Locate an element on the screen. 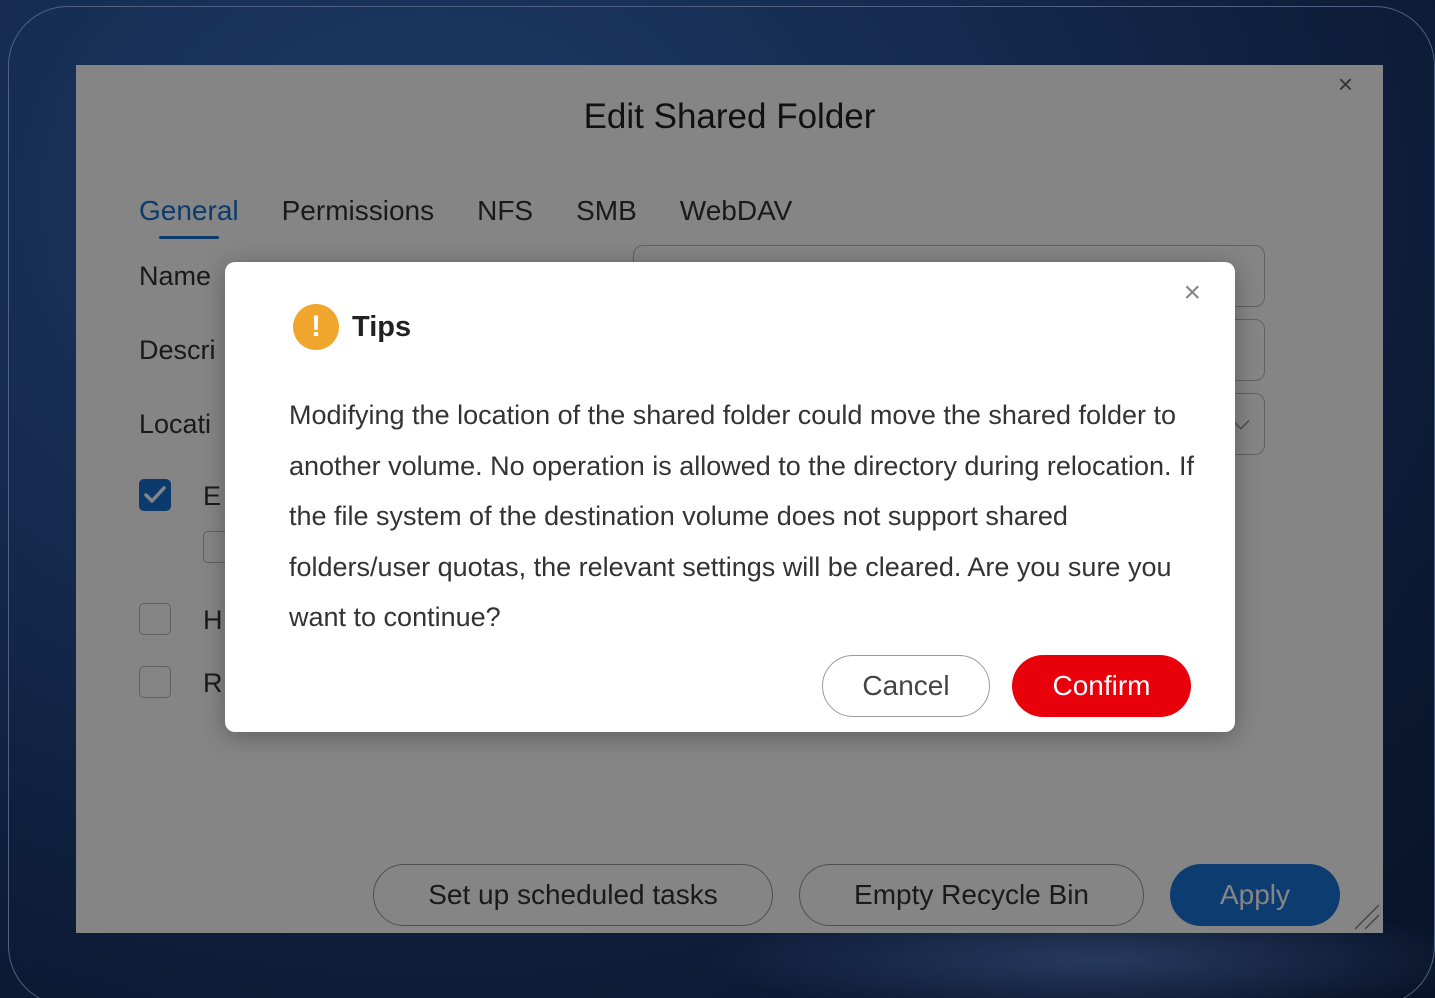  cancel-button: Cancel is located at coordinates (906, 686).